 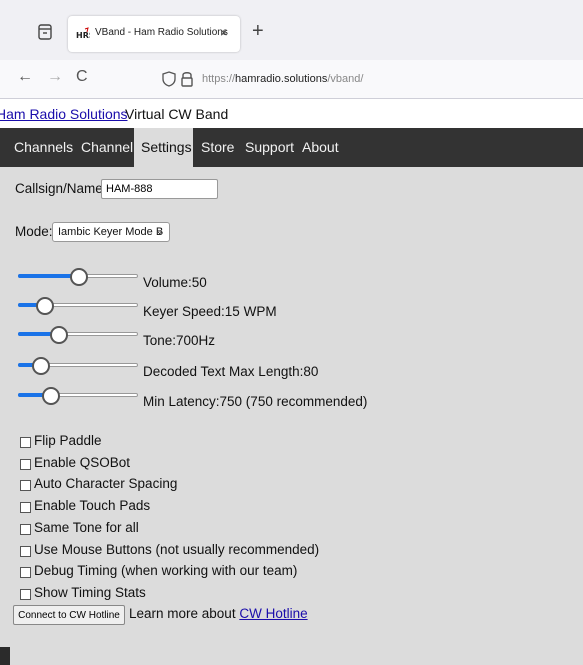 What do you see at coordinates (61, 188) in the screenshot?
I see `callsign-label: Callsign/Name:` at bounding box center [61, 188].